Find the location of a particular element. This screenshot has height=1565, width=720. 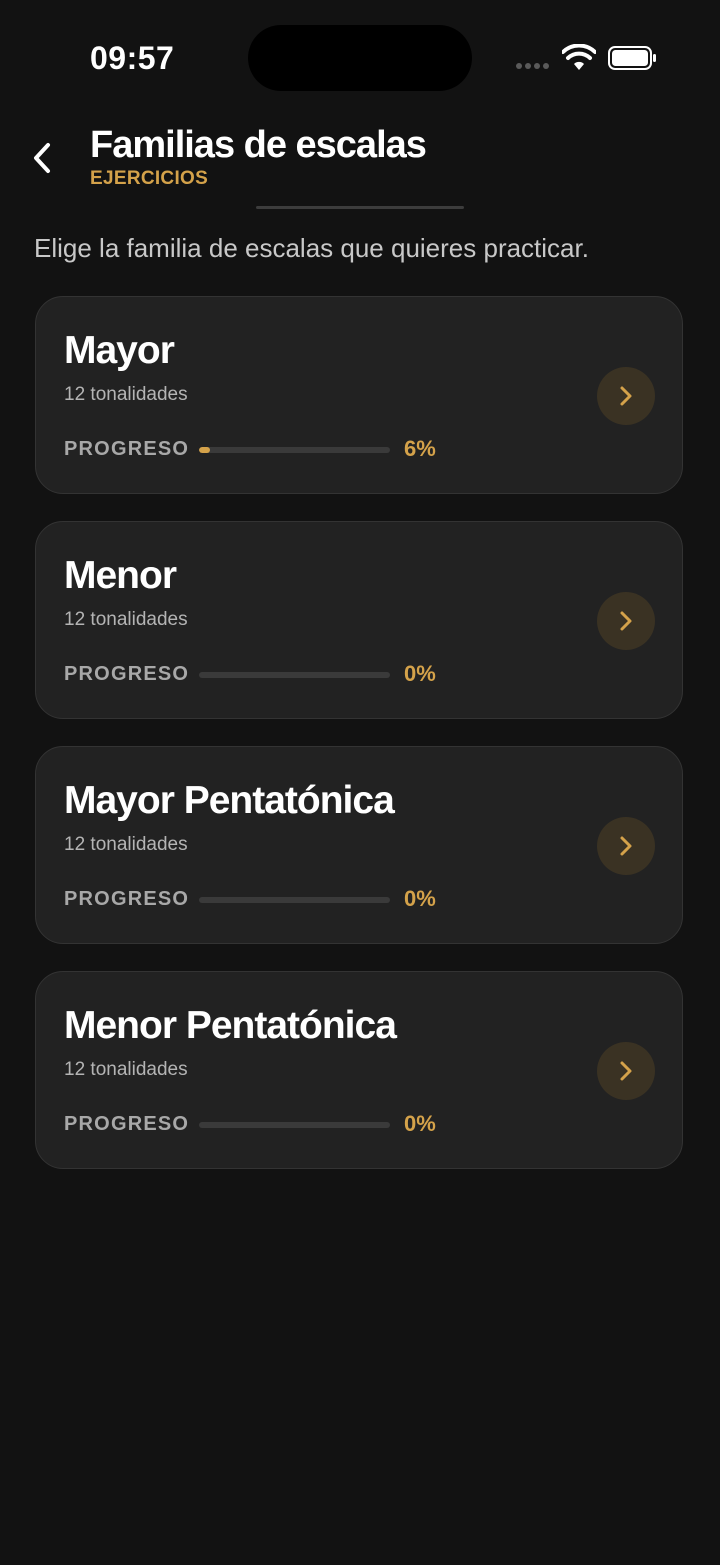

page-title: Familias de escalas is located at coordinates (258, 145).